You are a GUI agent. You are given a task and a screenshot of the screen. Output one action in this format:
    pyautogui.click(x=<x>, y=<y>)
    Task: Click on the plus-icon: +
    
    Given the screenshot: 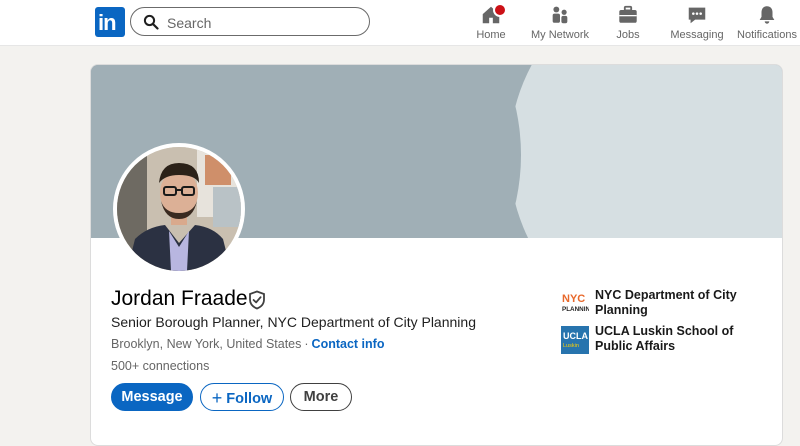 What is the action you would take?
    pyautogui.click(x=217, y=398)
    